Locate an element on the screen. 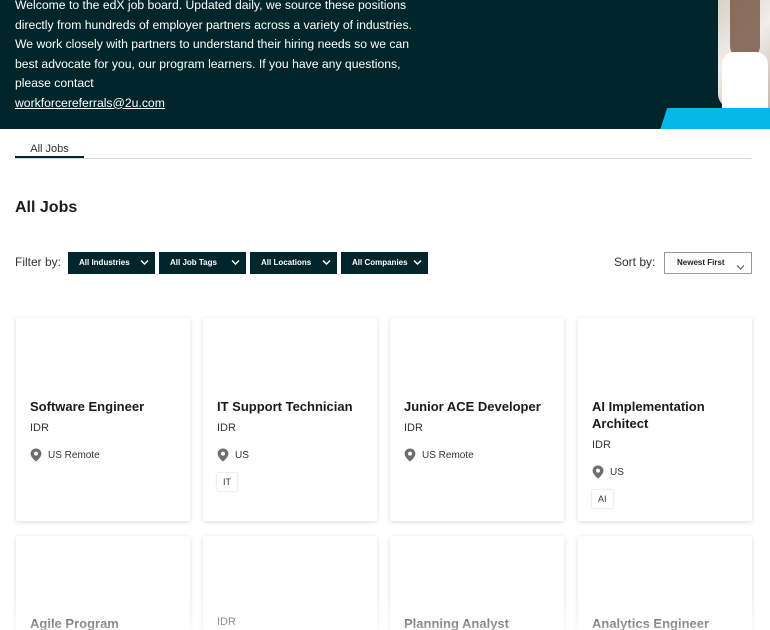 The width and height of the screenshot is (770, 630). sort-label: Sort by: is located at coordinates (635, 262).